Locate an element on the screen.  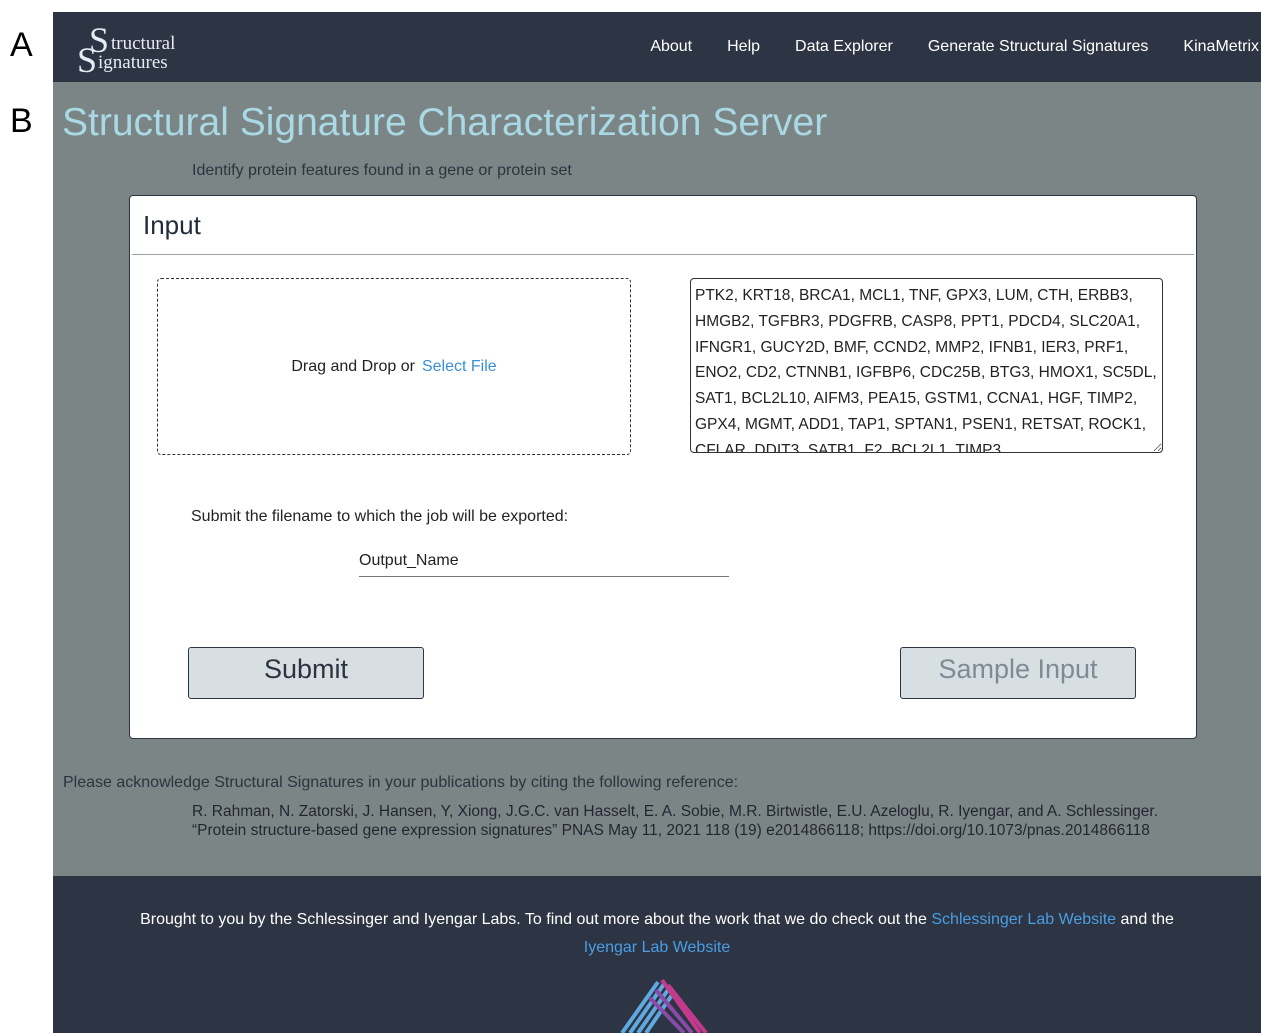
footer-line-2: Iyengar Lab Website is located at coordinates (657, 948).